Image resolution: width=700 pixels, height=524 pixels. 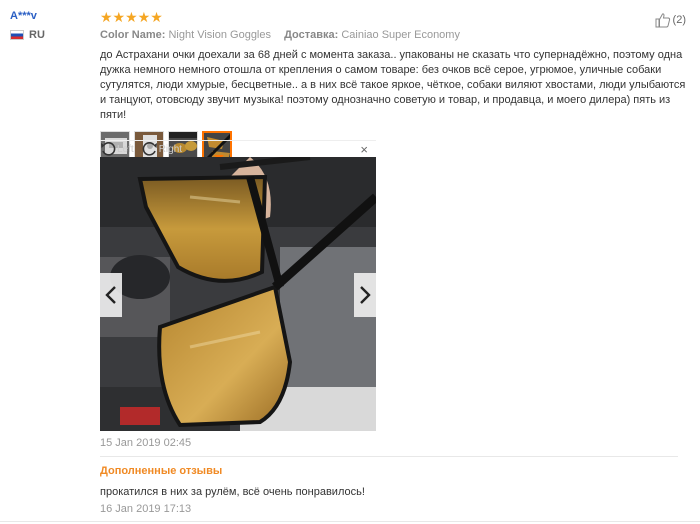 I want to click on shipping-value: Cainiao Super Economy, so click(x=400, y=35).